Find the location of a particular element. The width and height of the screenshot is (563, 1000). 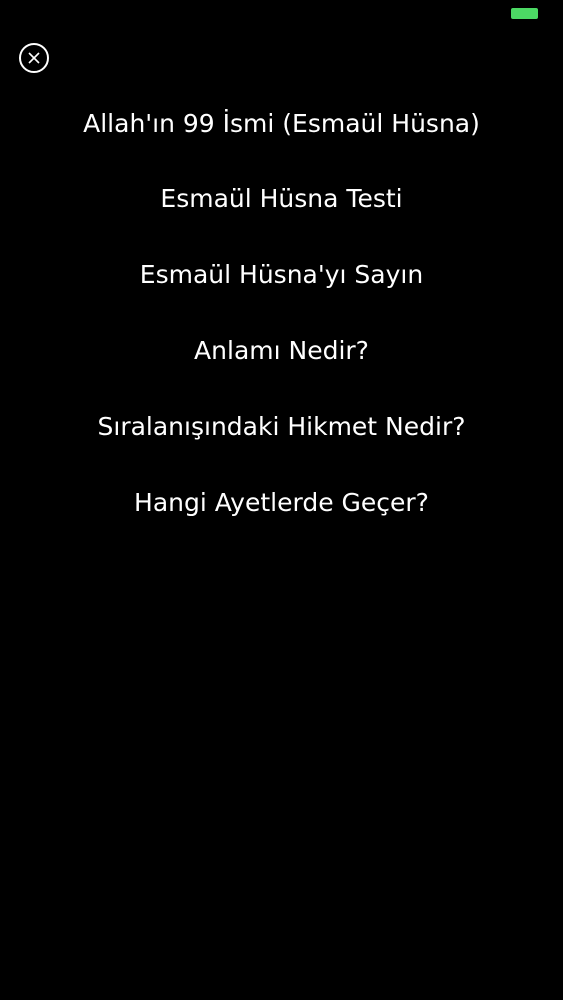

close-icon is located at coordinates (34, 58).